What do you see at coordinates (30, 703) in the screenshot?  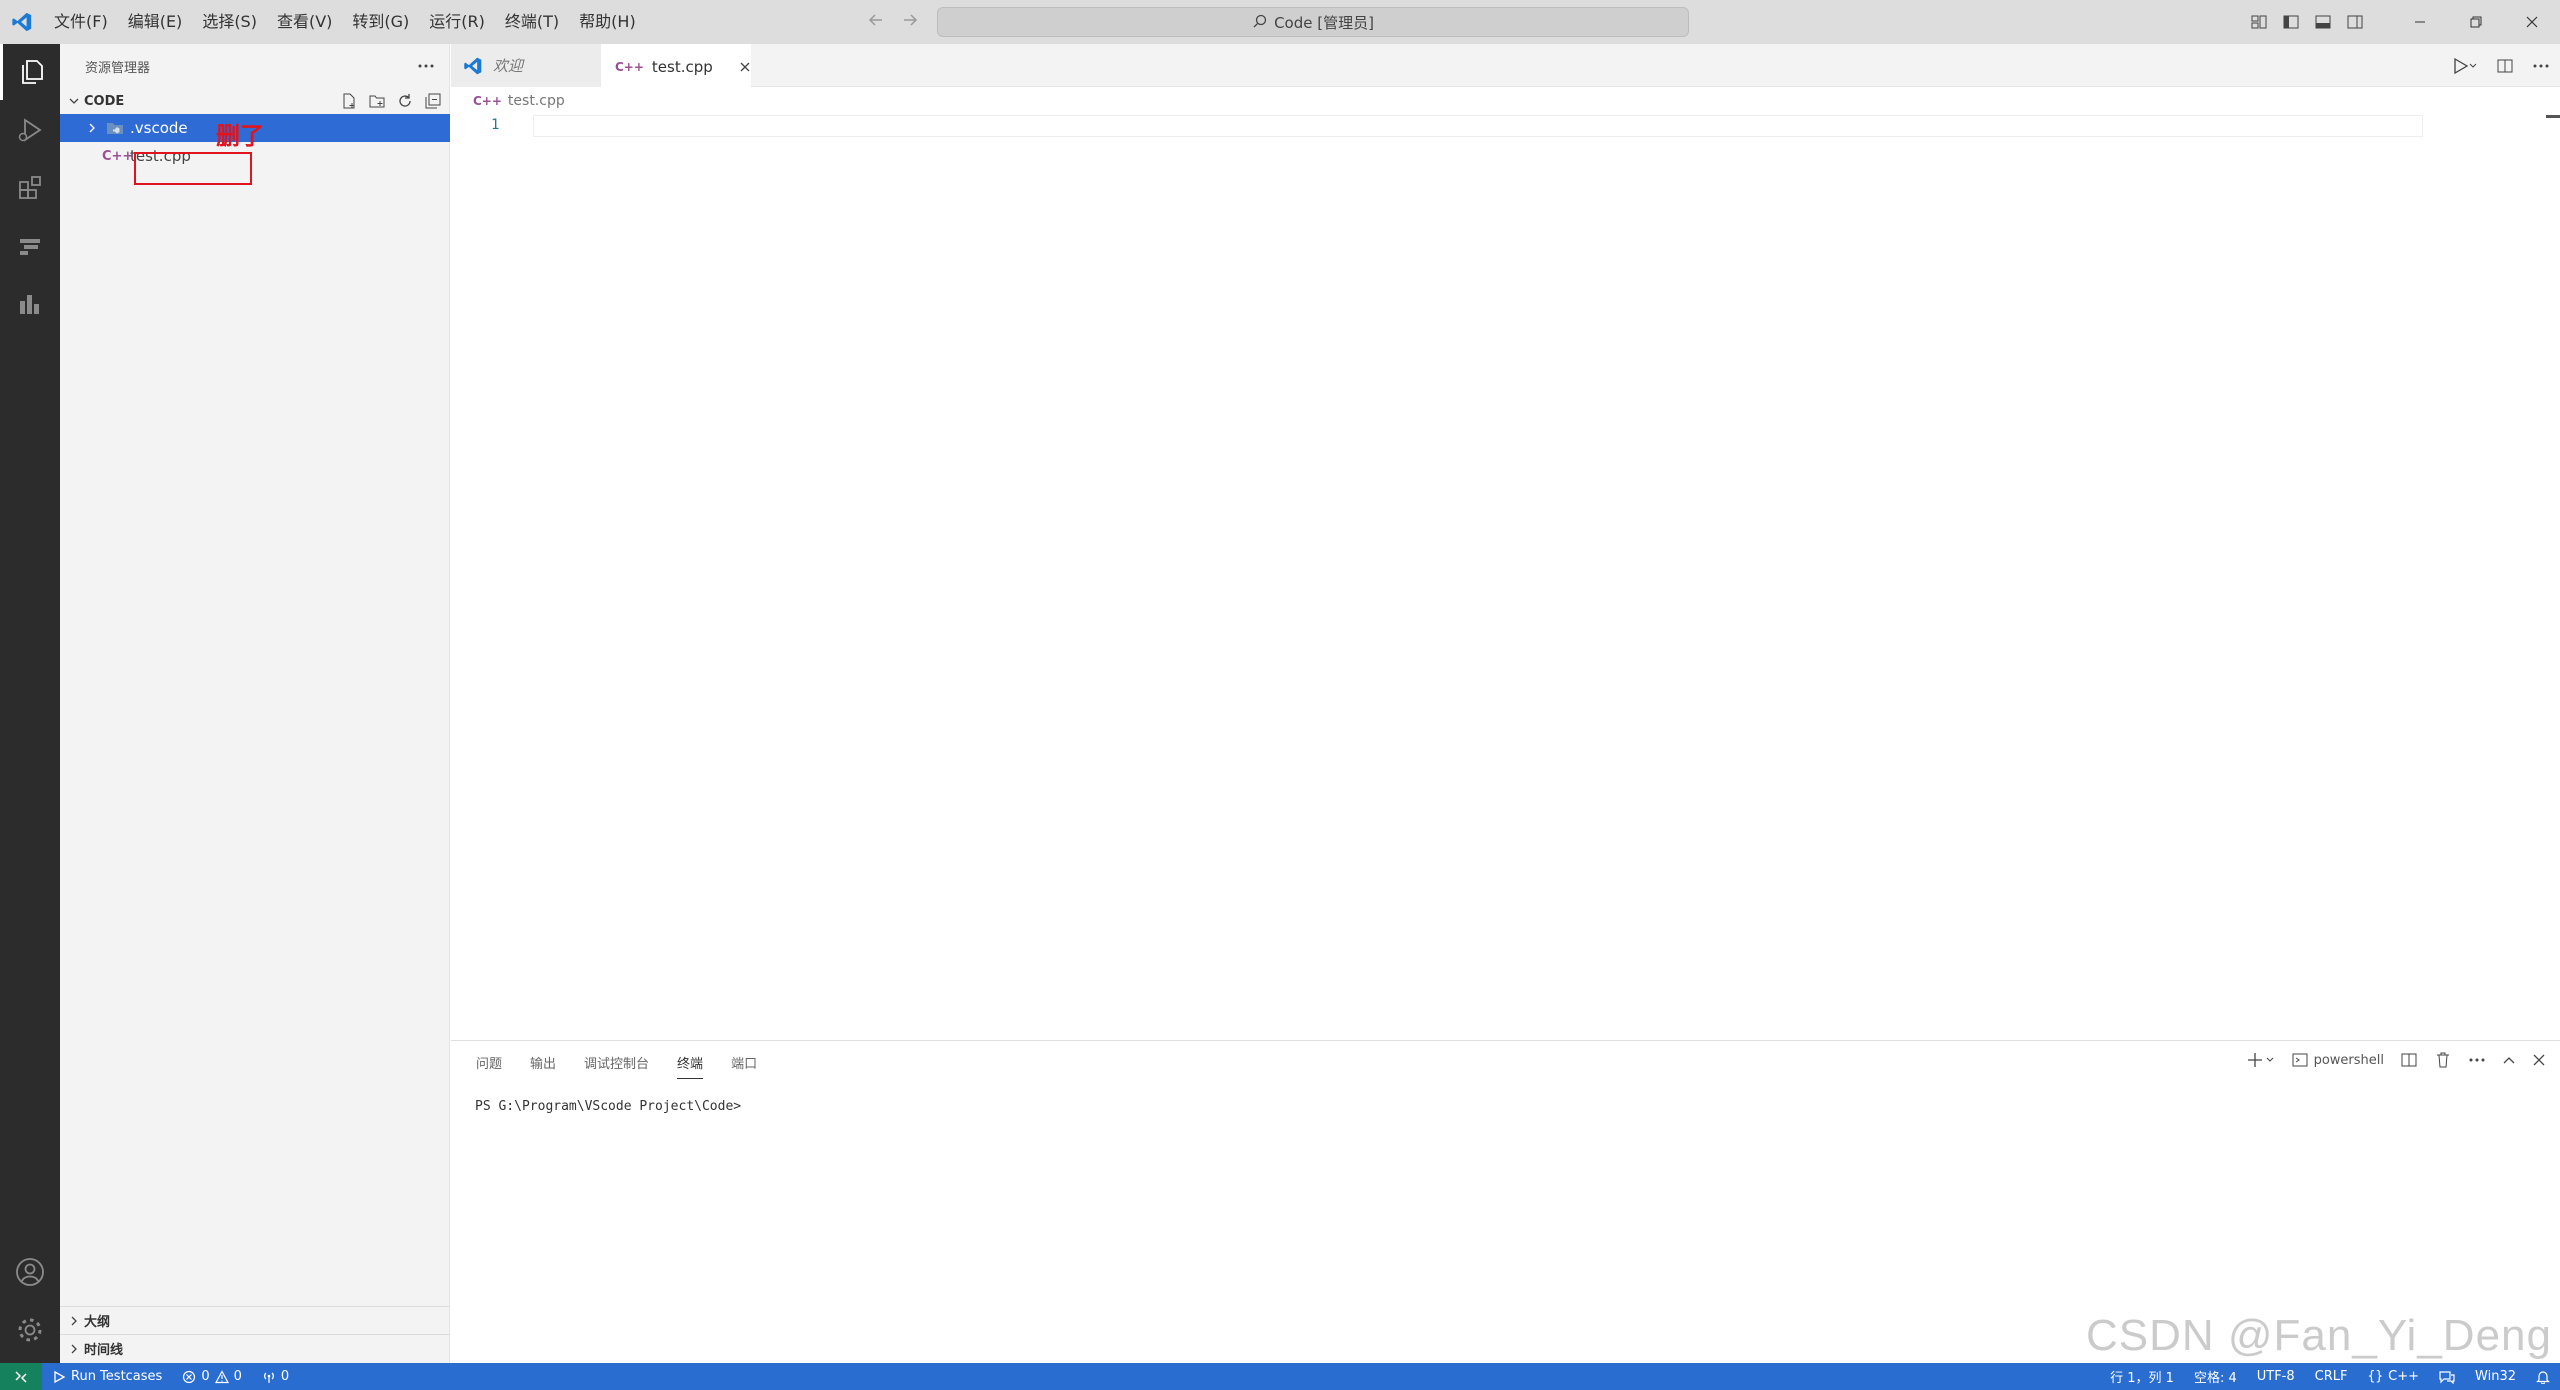 I see `activity-bar` at bounding box center [30, 703].